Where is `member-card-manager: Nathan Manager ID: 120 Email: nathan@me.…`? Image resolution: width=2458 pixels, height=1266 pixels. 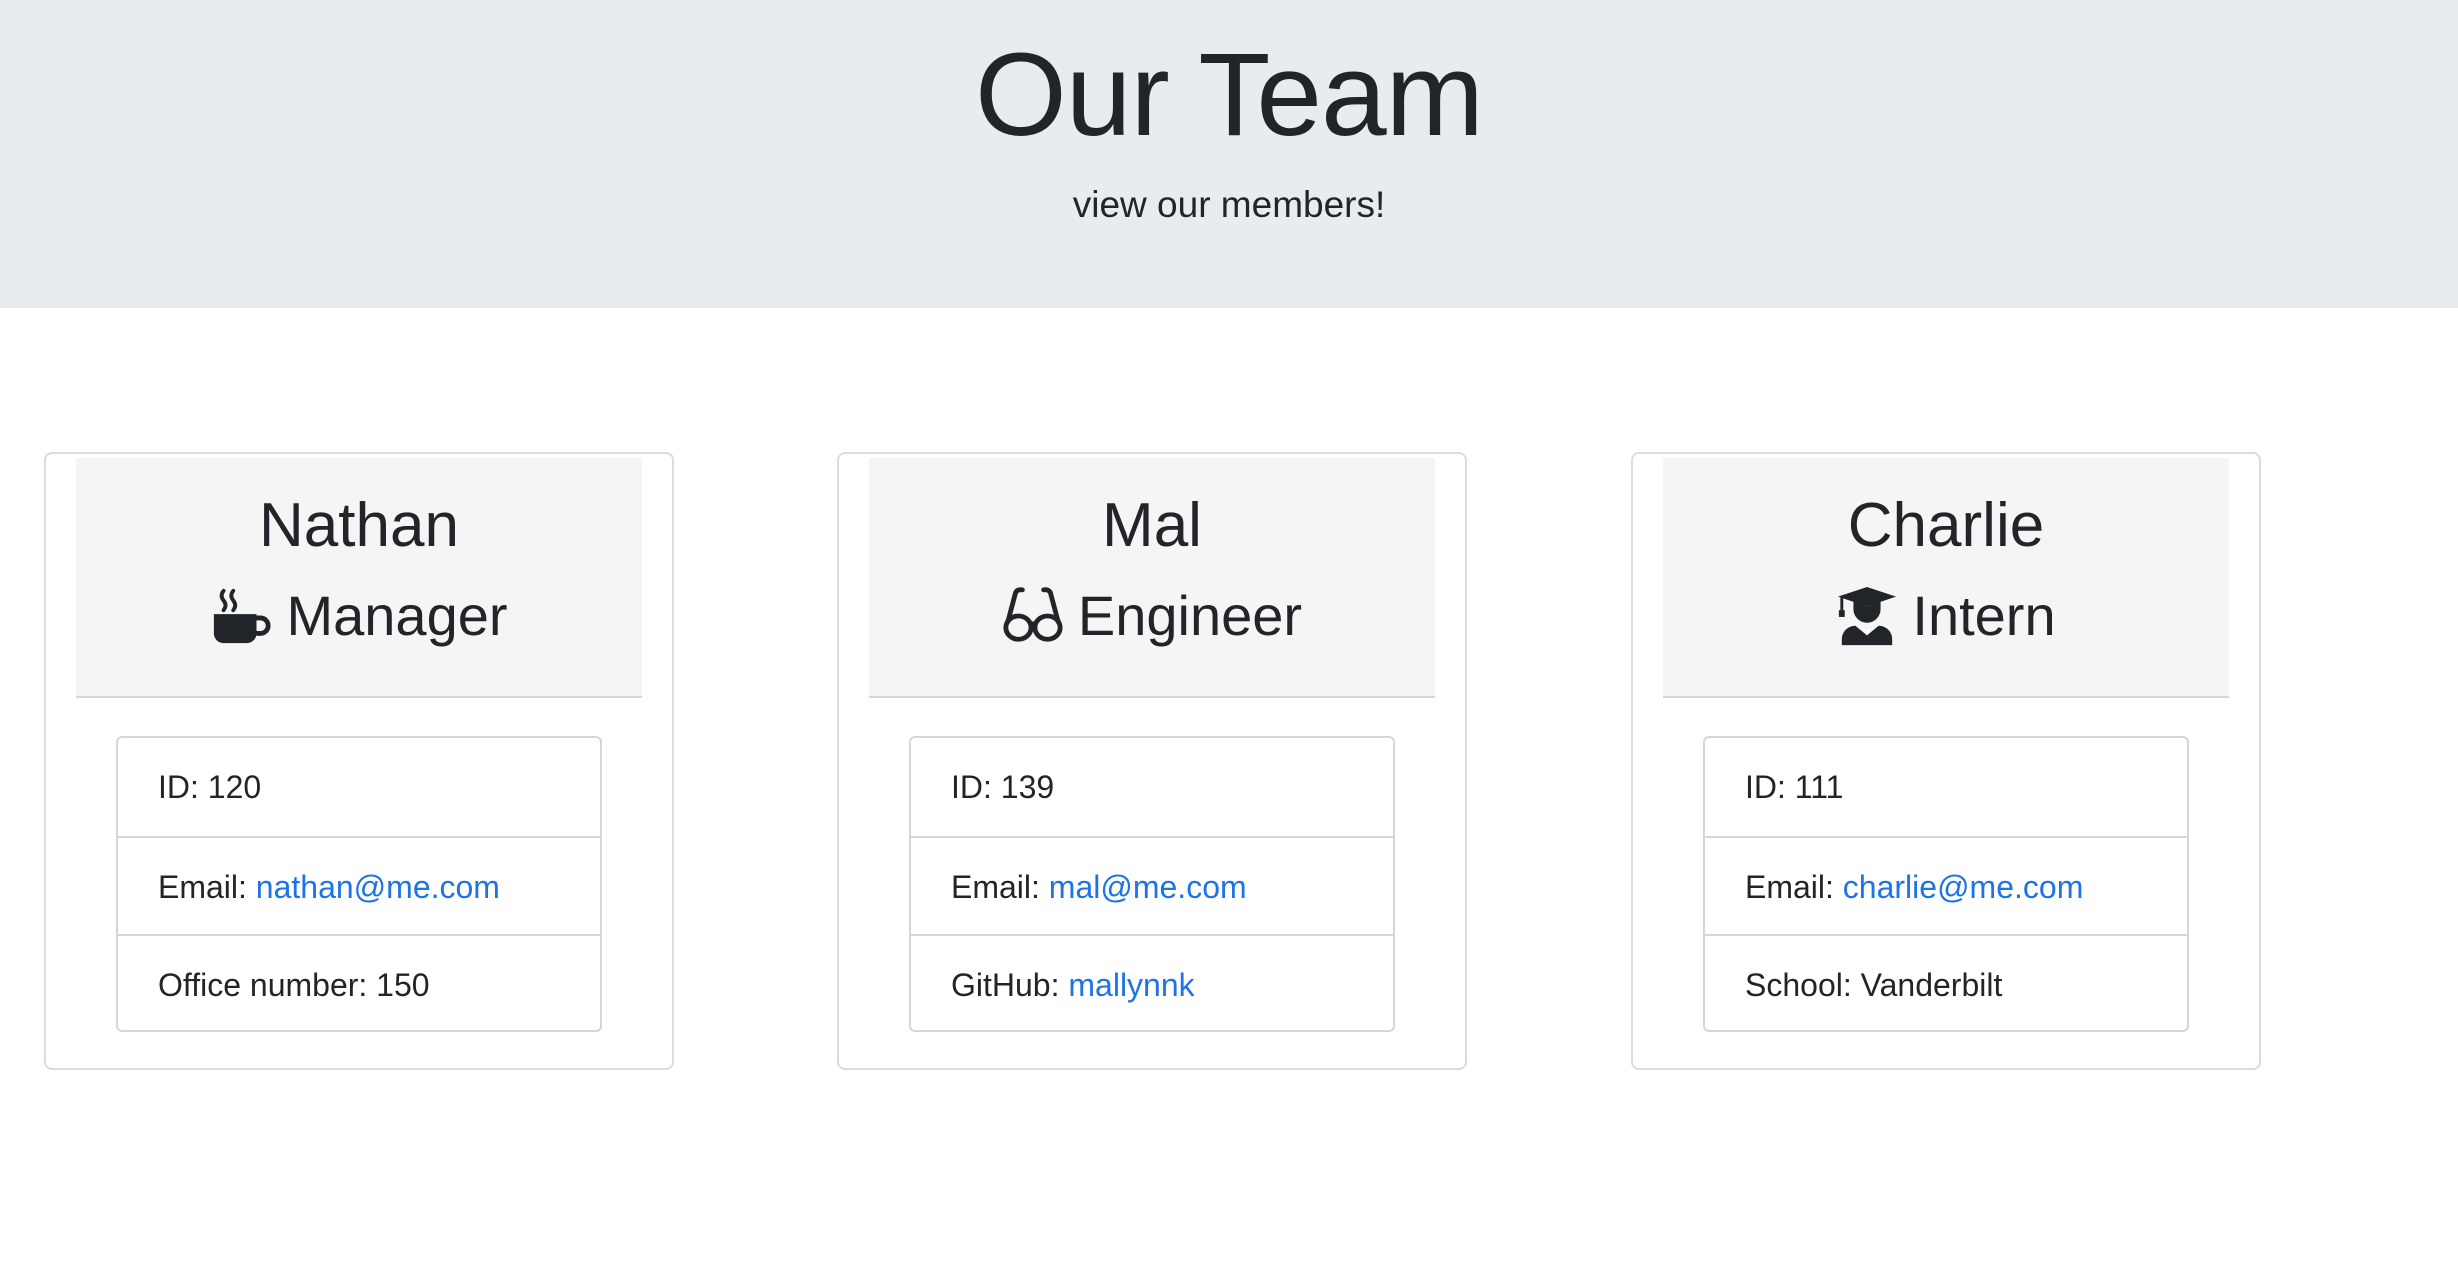 member-card-manager: Nathan Manager ID: 120 Email: nathan@me.… is located at coordinates (359, 761).